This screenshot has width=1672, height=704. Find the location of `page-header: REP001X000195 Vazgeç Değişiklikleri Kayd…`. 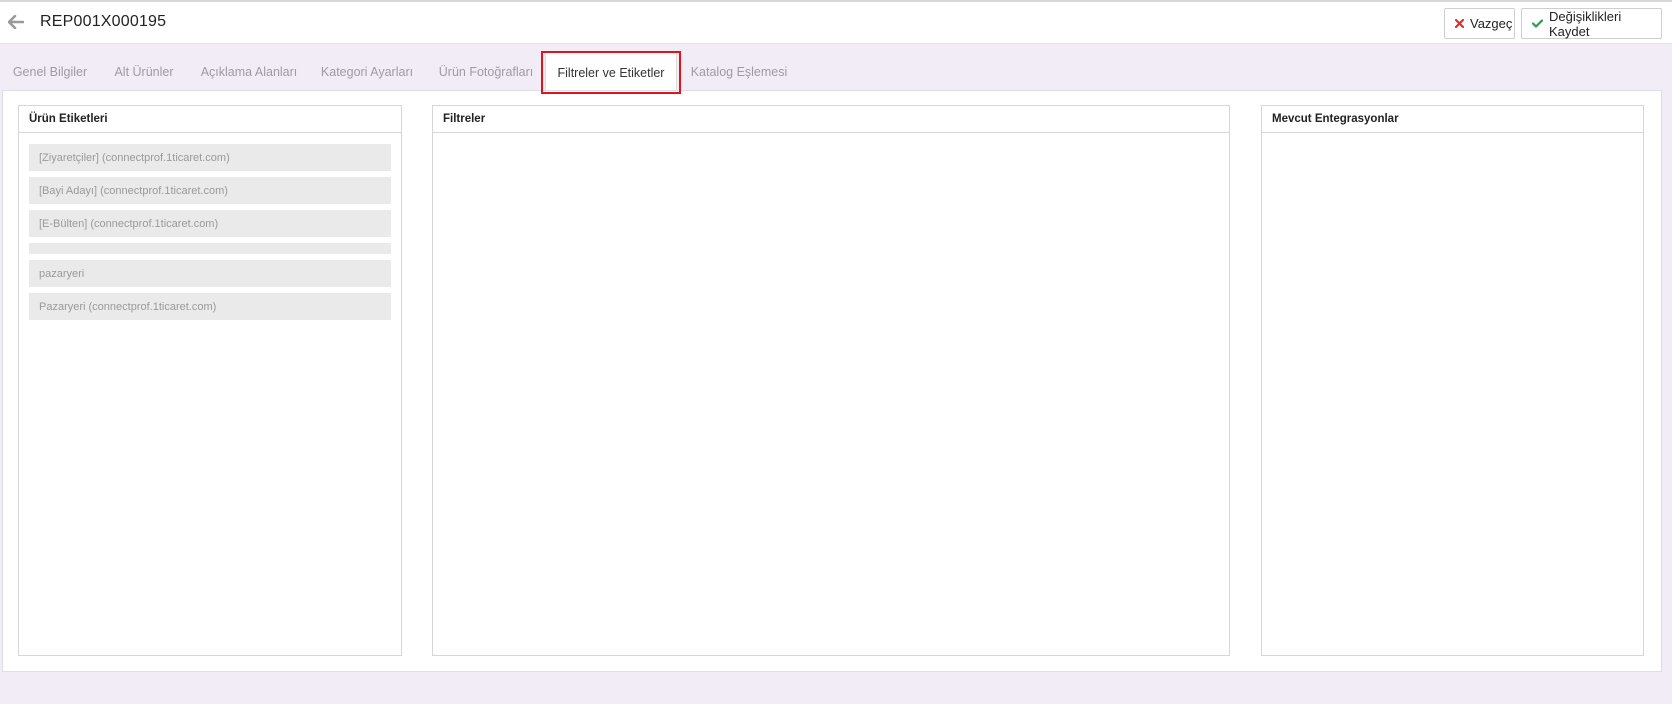

page-header: REP001X000195 Vazgeç Değişiklikleri Kayd… is located at coordinates (836, 23).